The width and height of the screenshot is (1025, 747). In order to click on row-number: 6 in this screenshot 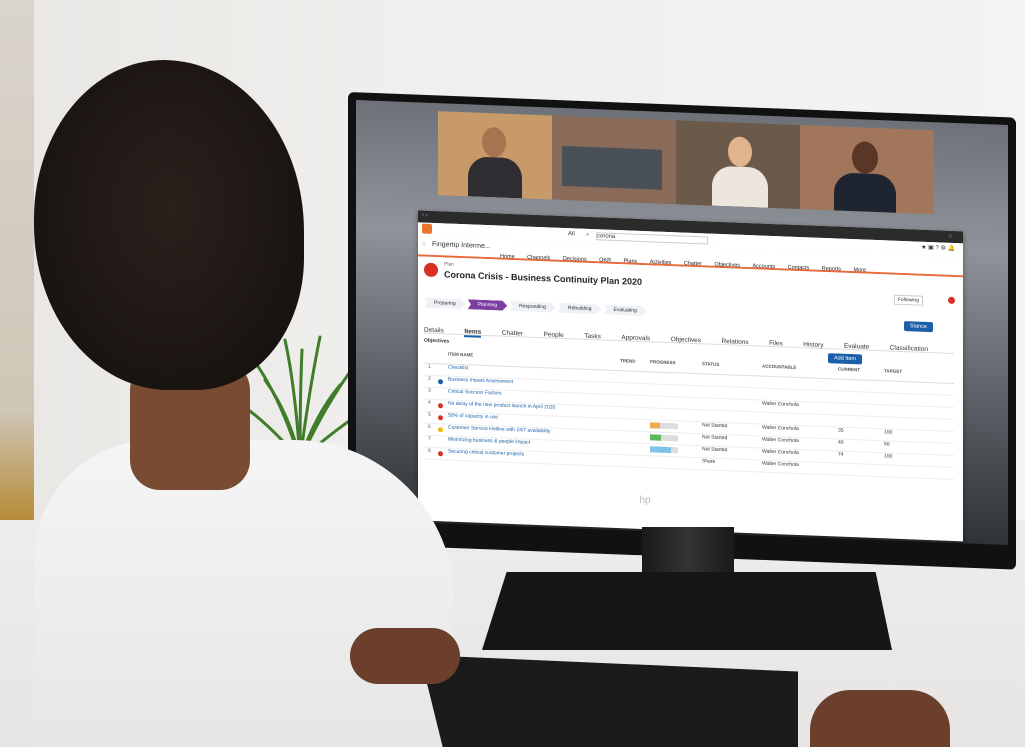, I will do `click(429, 426)`.